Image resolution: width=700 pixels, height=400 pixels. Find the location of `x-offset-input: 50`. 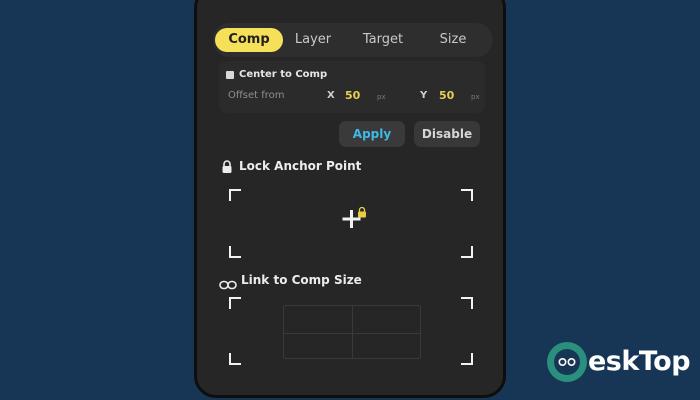

x-offset-input: 50 is located at coordinates (352, 95).